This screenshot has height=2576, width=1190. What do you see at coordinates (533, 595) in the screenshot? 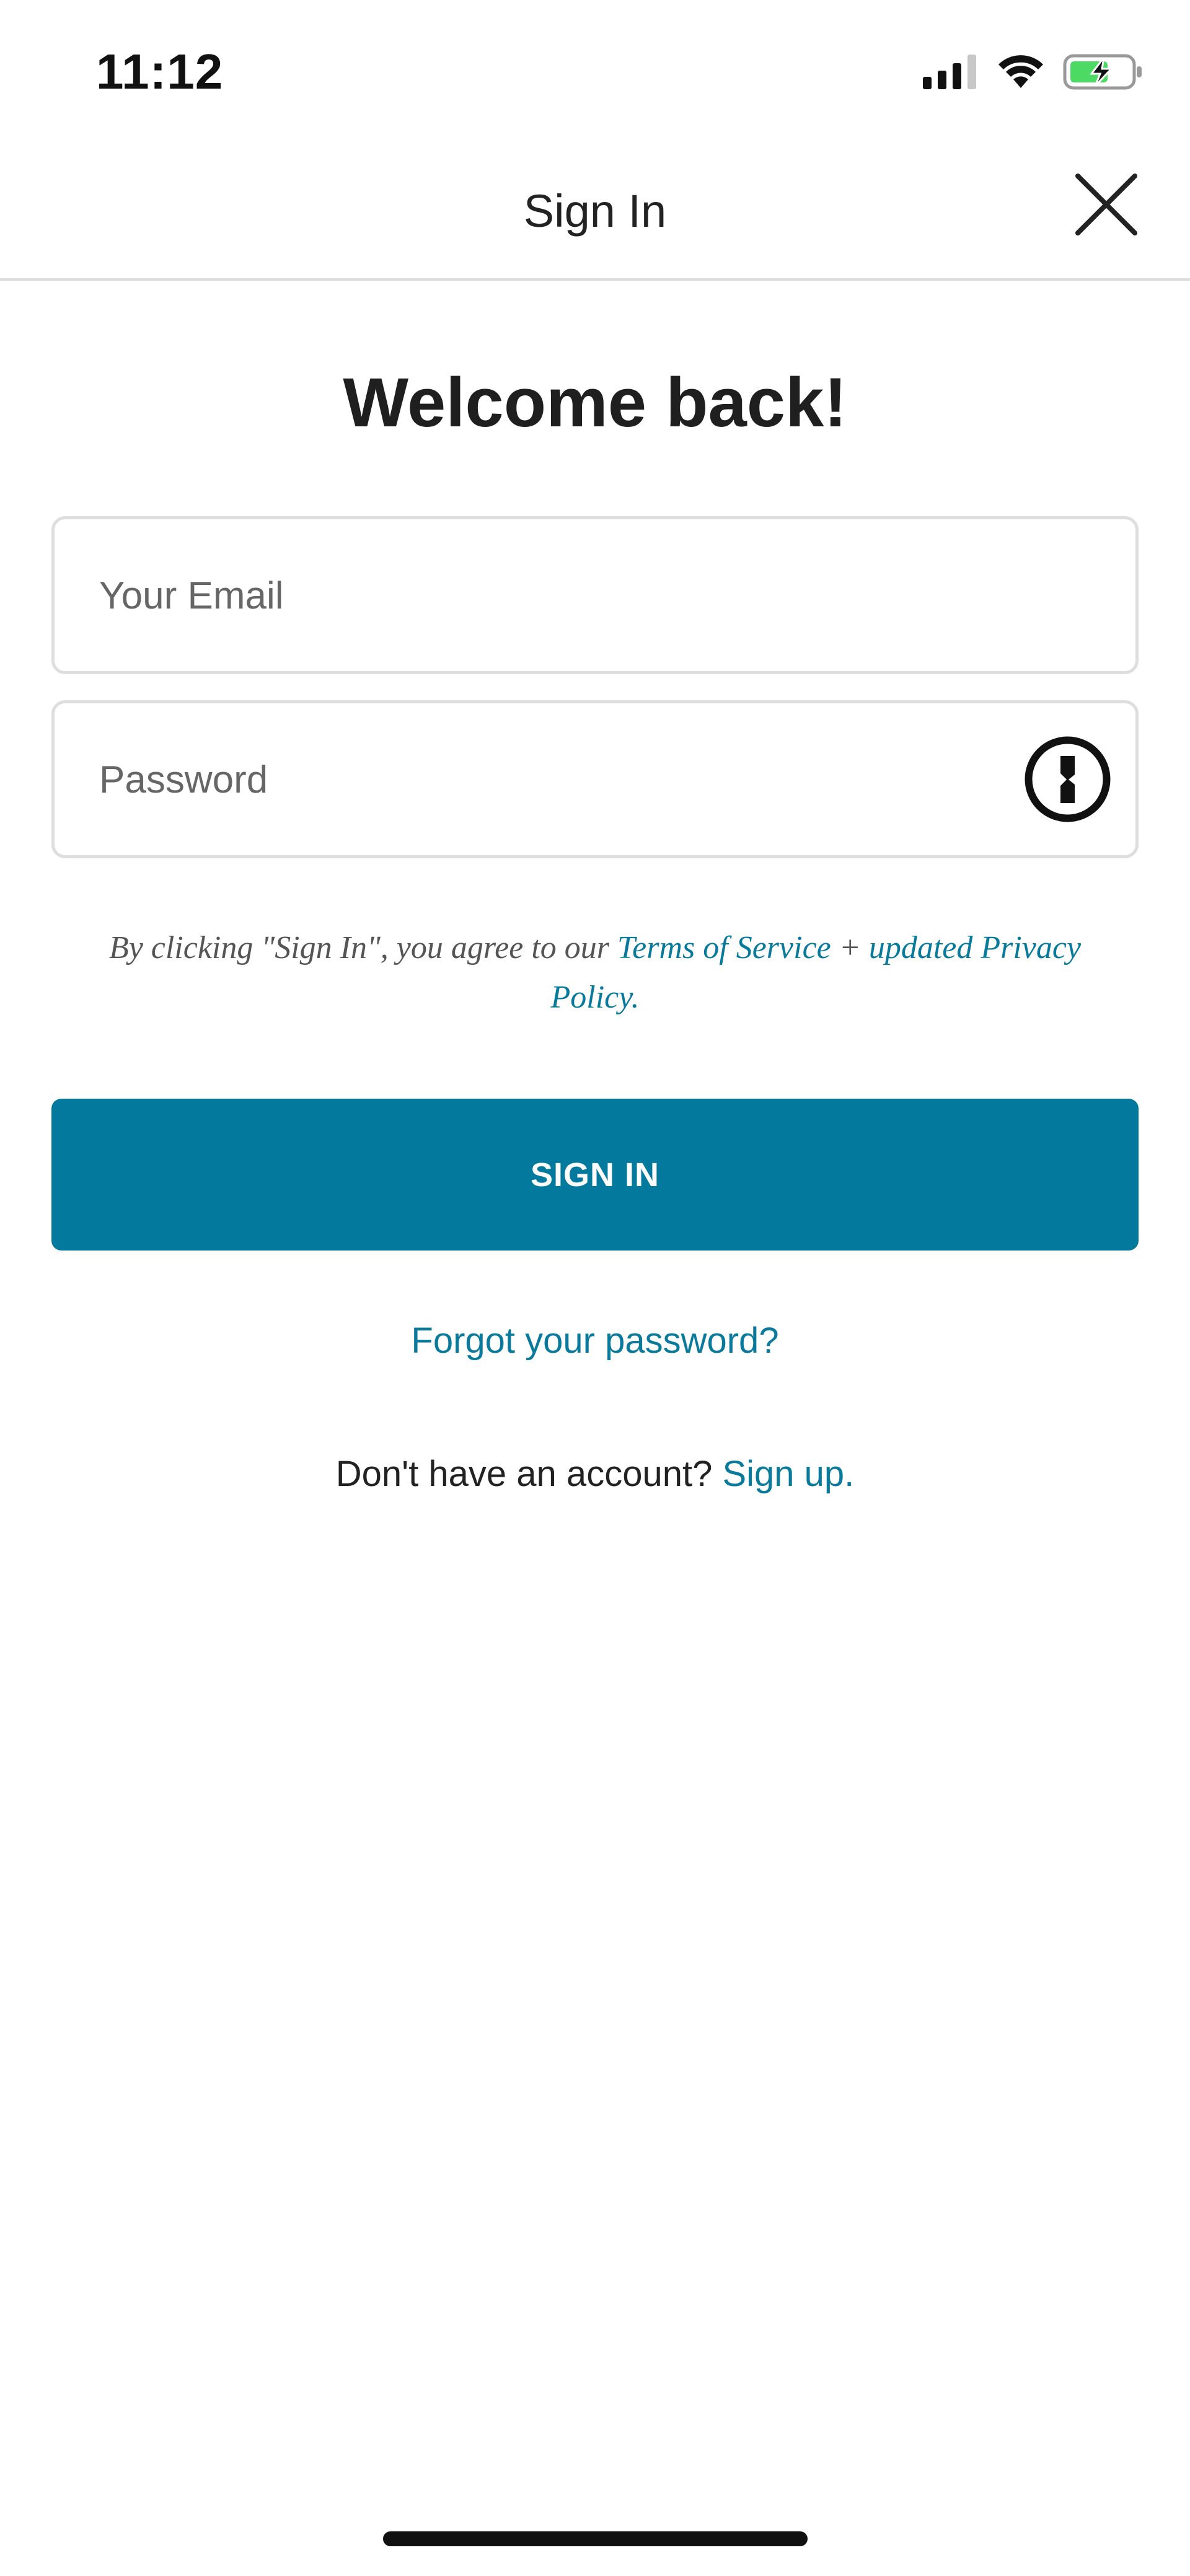
I see `email-field` at bounding box center [533, 595].